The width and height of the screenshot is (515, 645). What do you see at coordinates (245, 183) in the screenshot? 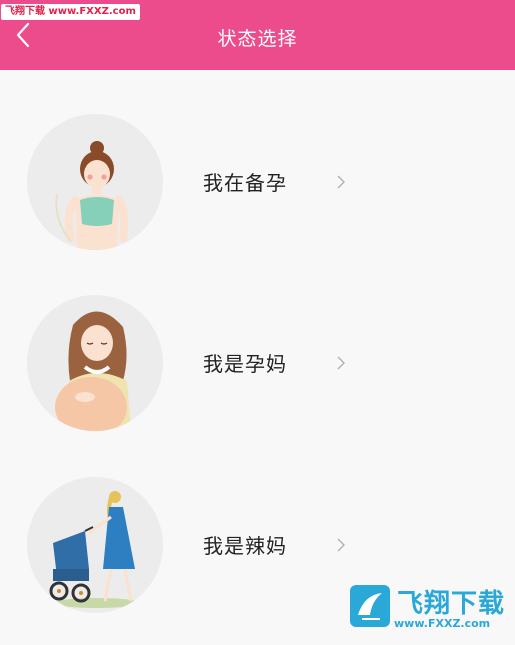
I see `option-label: 我在备孕` at bounding box center [245, 183].